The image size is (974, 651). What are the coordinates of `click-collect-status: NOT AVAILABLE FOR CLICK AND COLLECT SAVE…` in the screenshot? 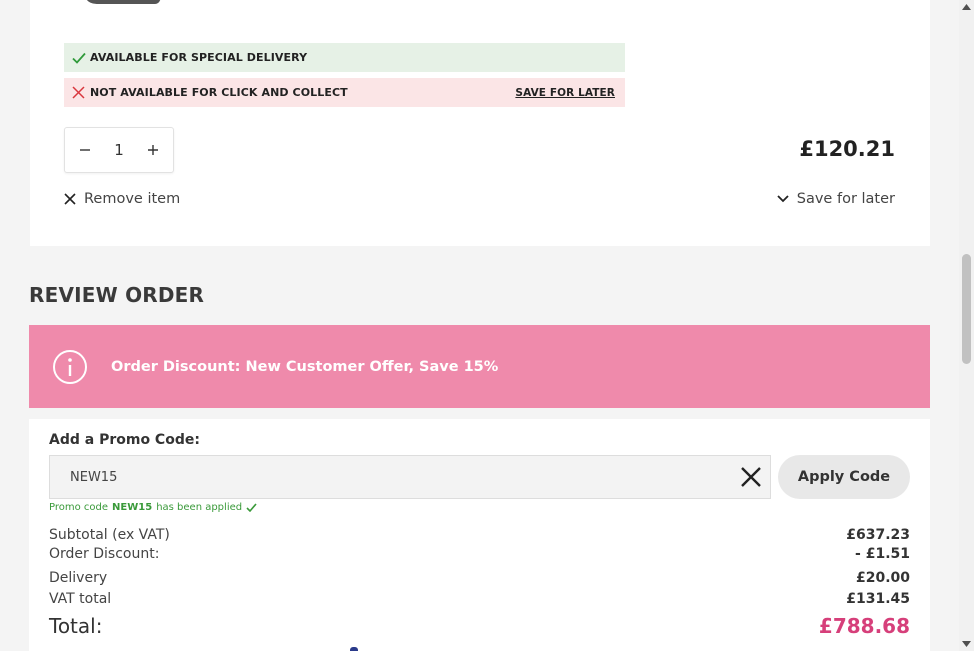 It's located at (344, 92).